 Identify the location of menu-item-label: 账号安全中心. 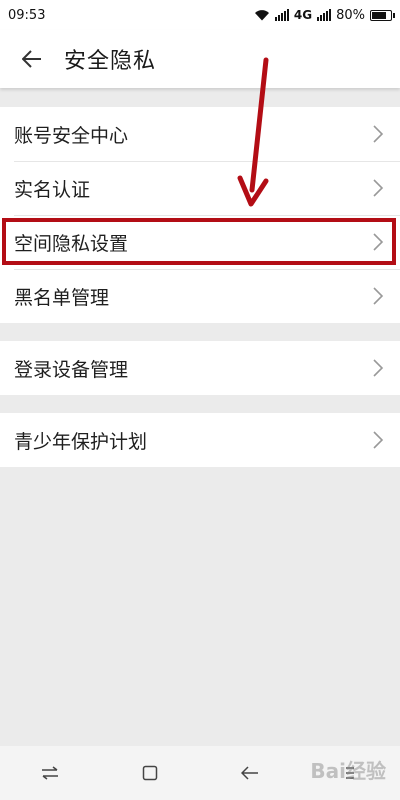
(71, 135).